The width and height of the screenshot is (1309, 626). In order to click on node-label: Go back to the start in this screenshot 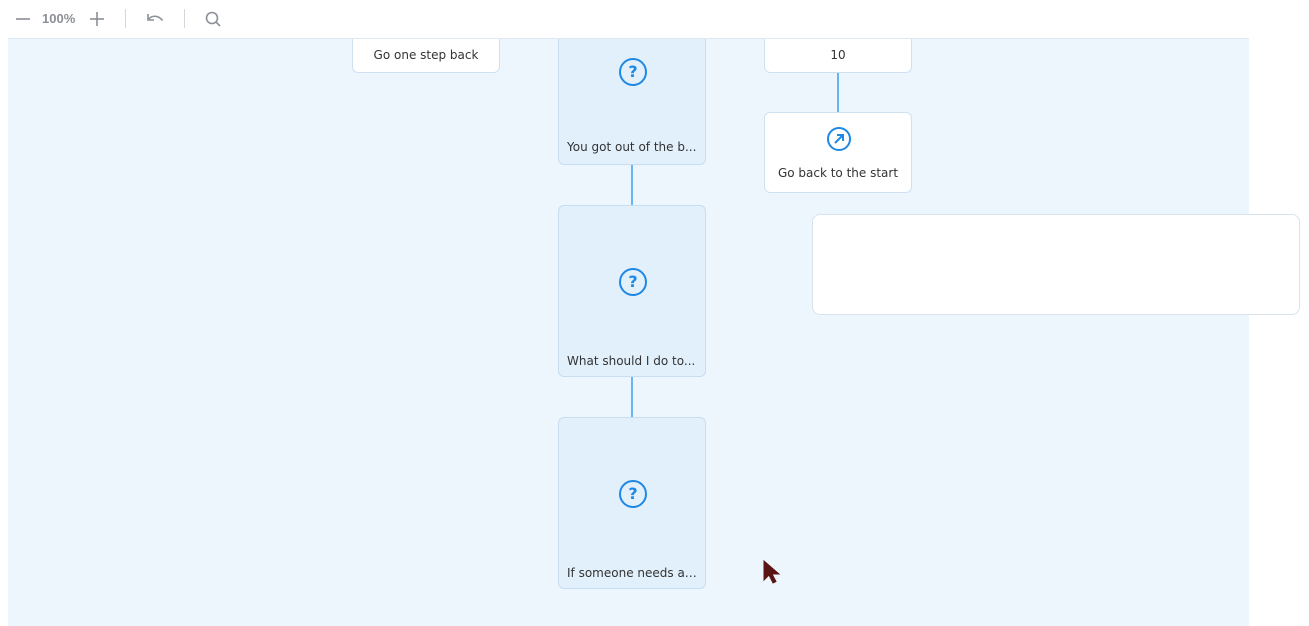, I will do `click(838, 173)`.